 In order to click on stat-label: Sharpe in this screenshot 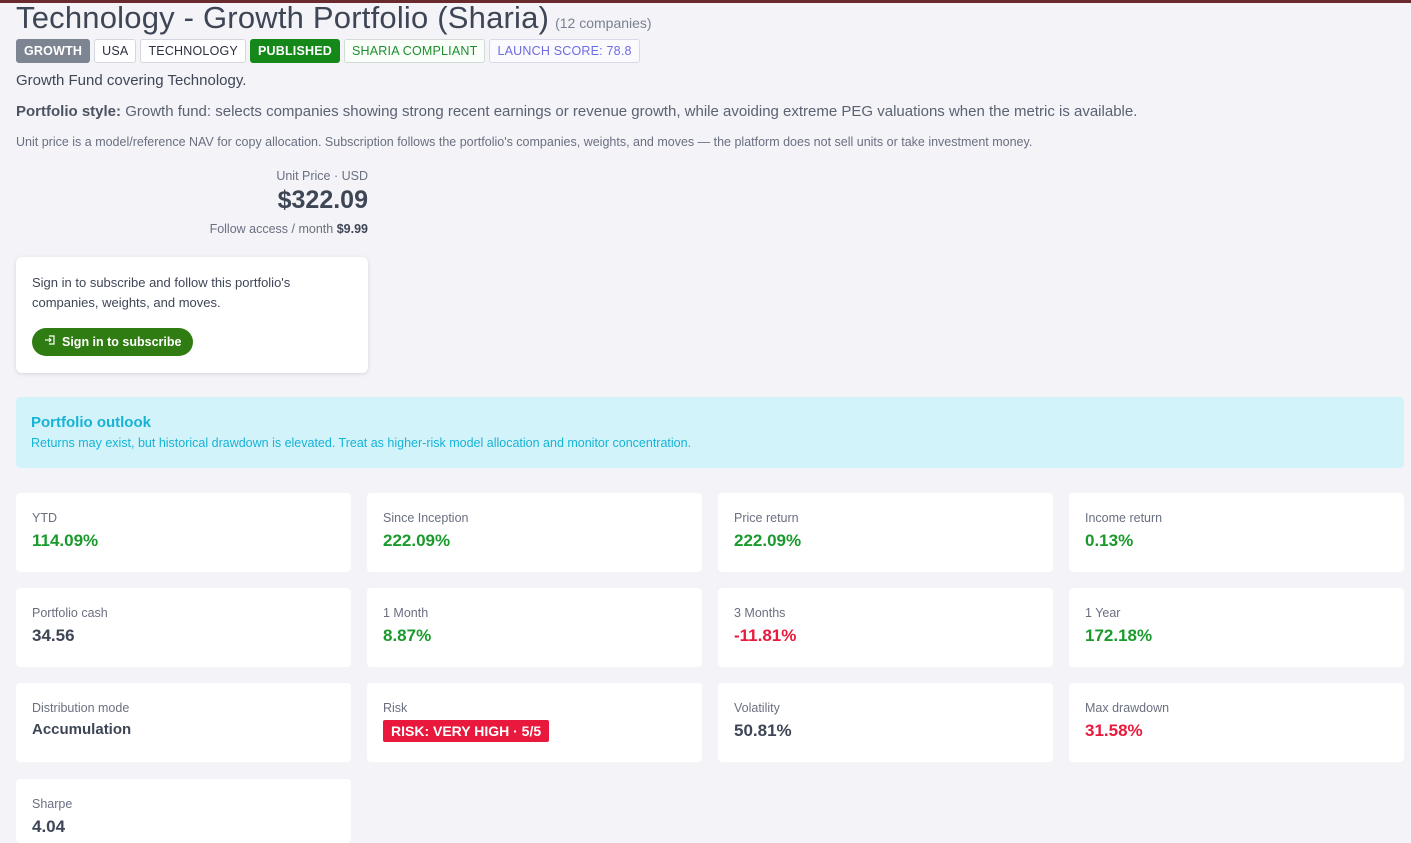, I will do `click(52, 804)`.